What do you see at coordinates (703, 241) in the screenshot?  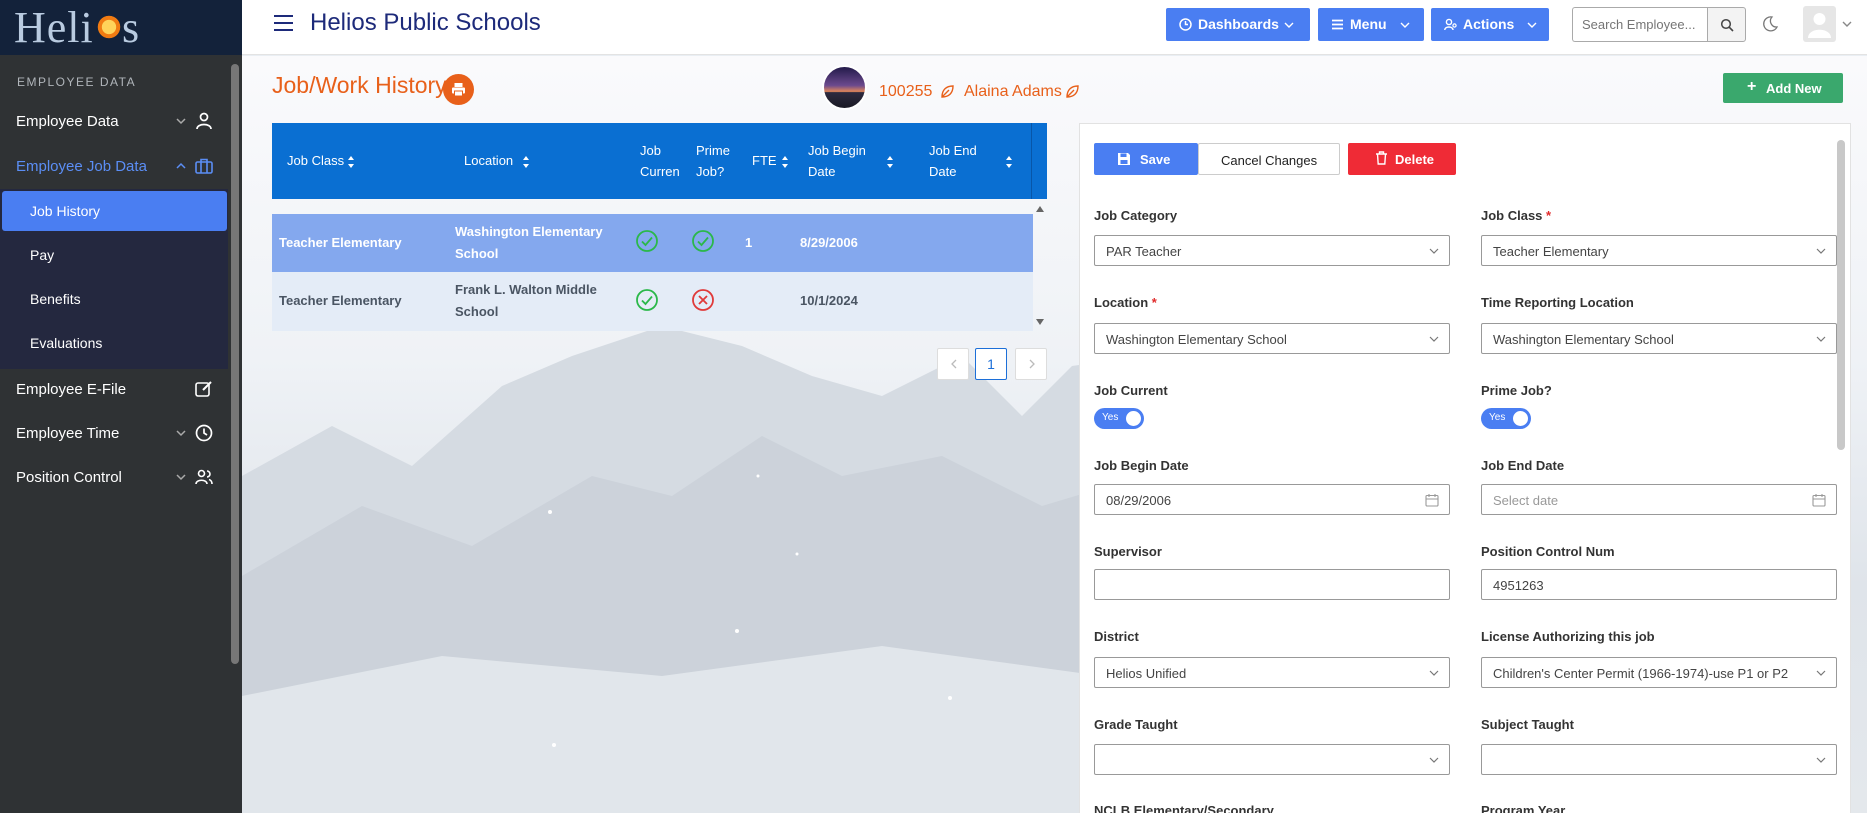 I see `check-circle-icon` at bounding box center [703, 241].